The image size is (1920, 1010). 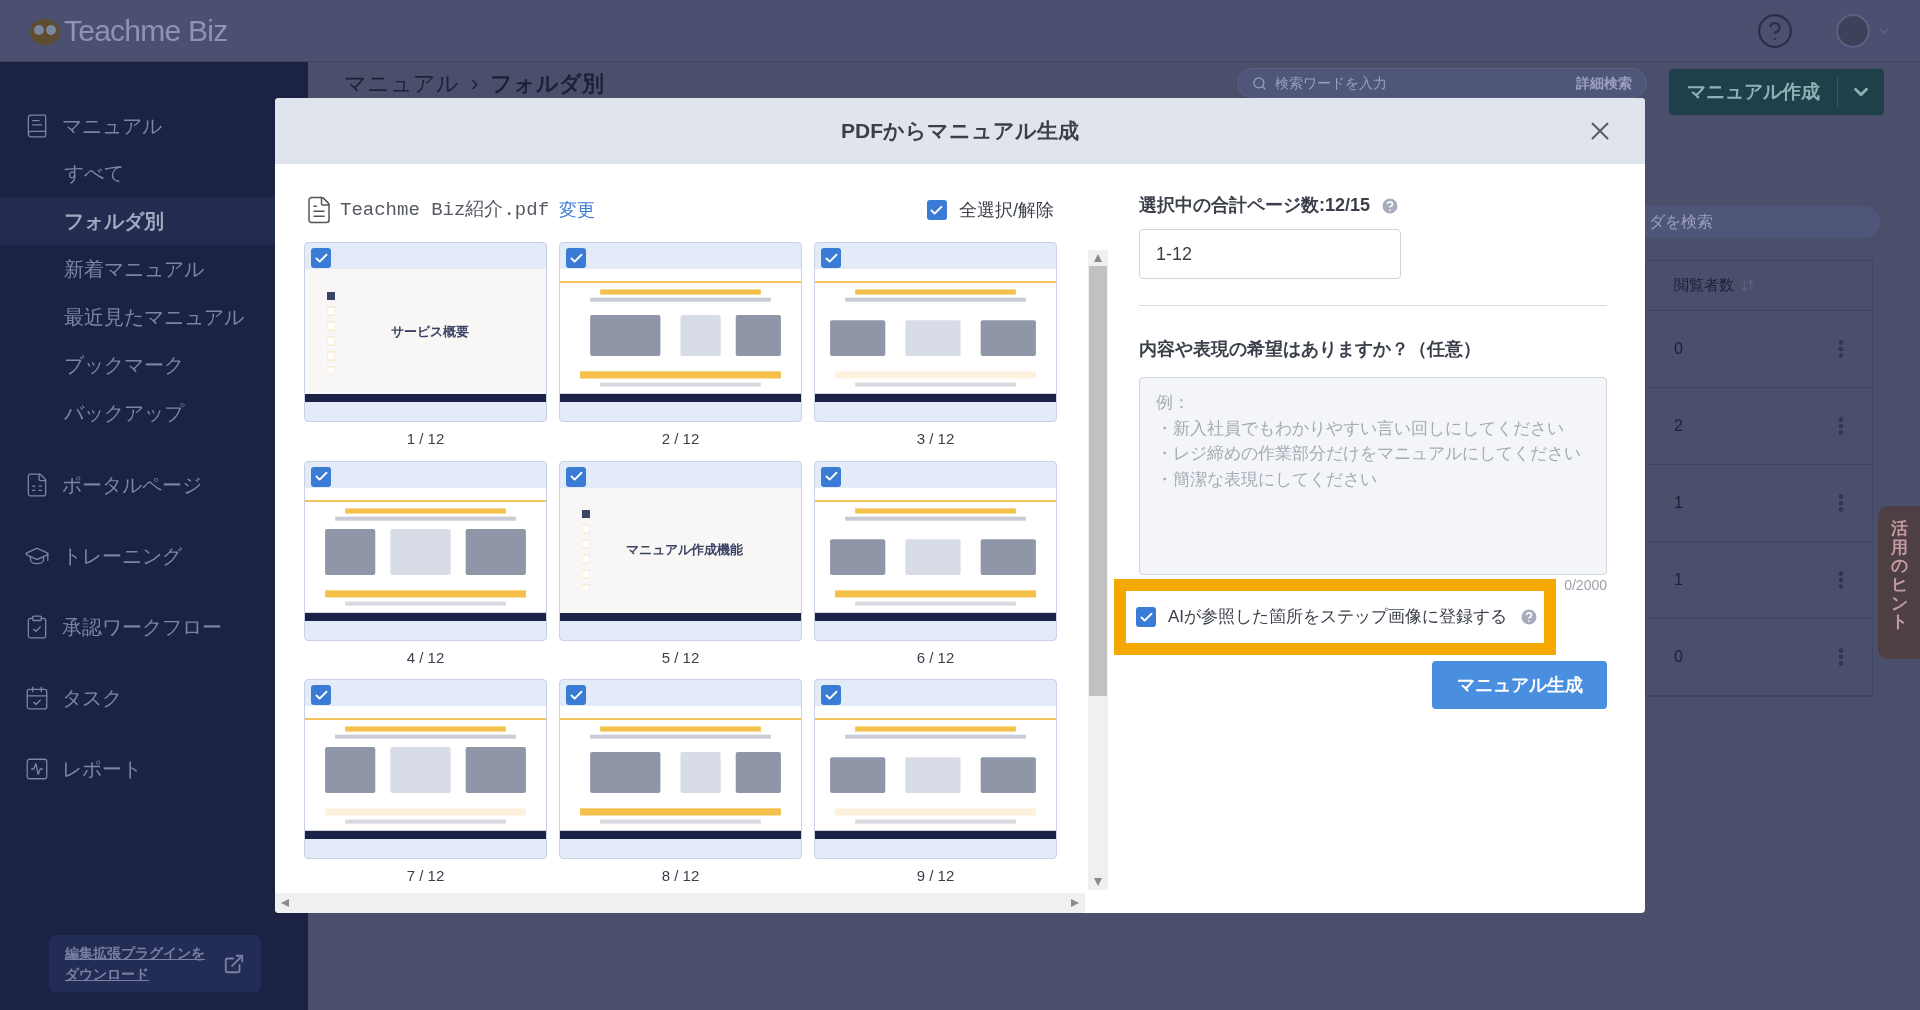 I want to click on scroll-up-arrow-icon, so click(x=1098, y=258).